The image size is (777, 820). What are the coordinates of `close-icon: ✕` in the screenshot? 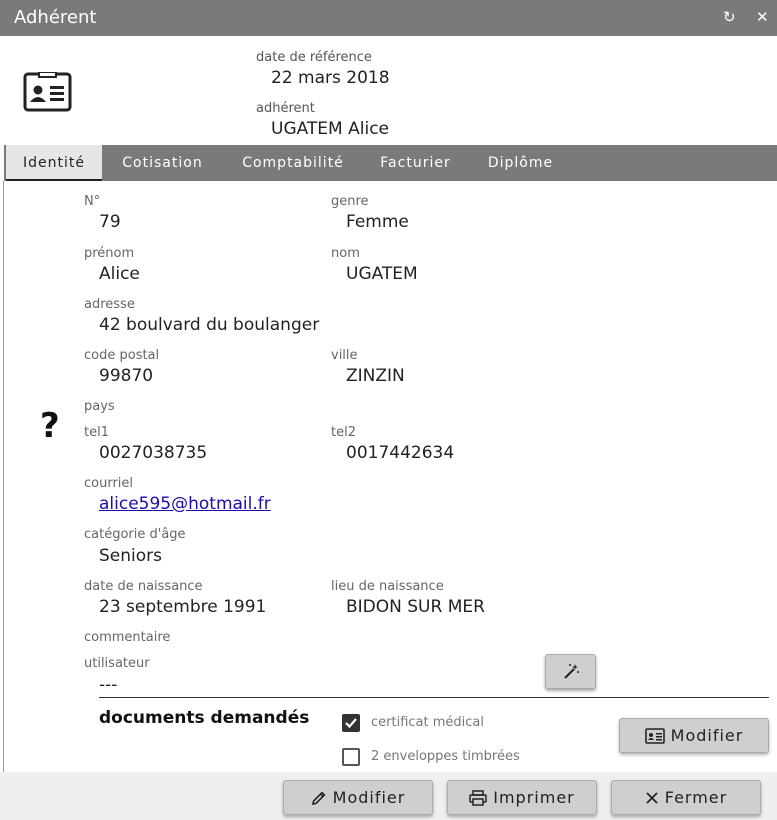 It's located at (762, 17).